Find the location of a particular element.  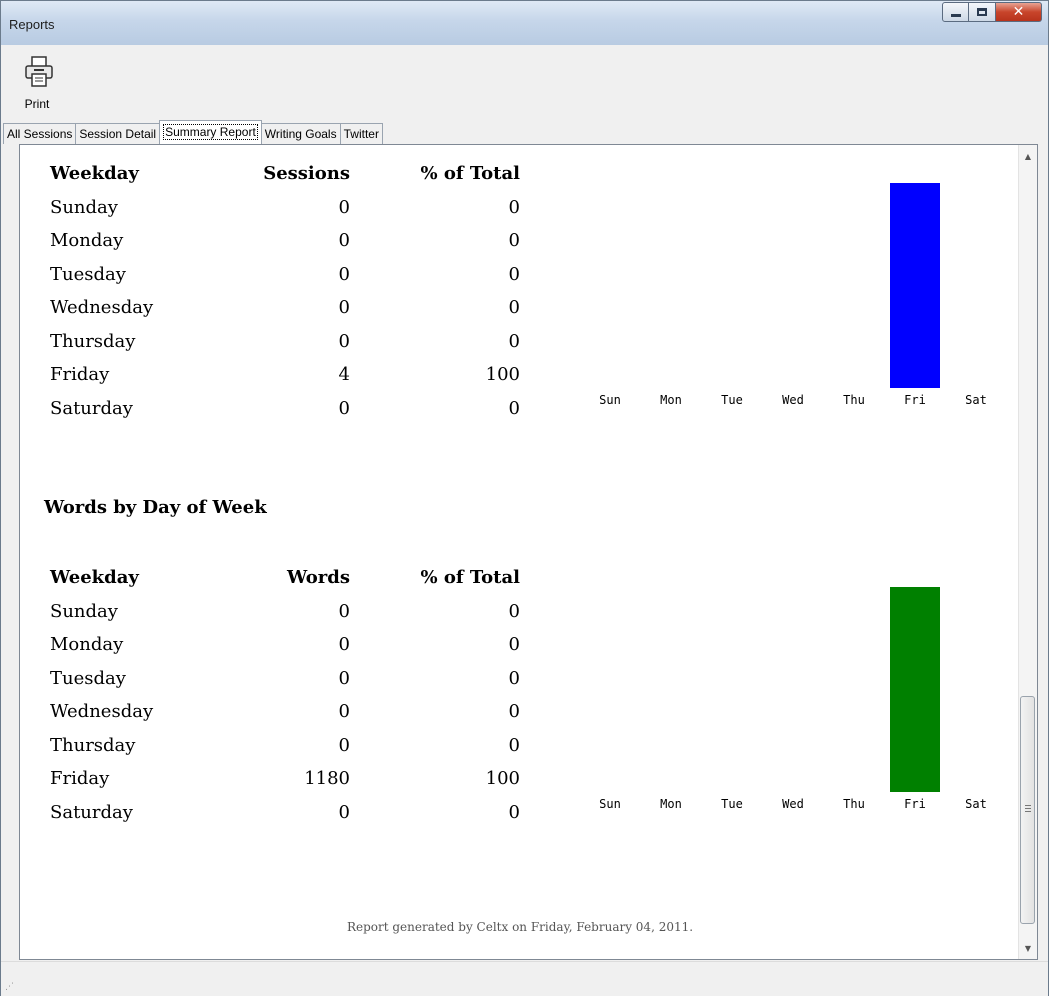

tab-session-detail: Session Detail is located at coordinates (118, 133).